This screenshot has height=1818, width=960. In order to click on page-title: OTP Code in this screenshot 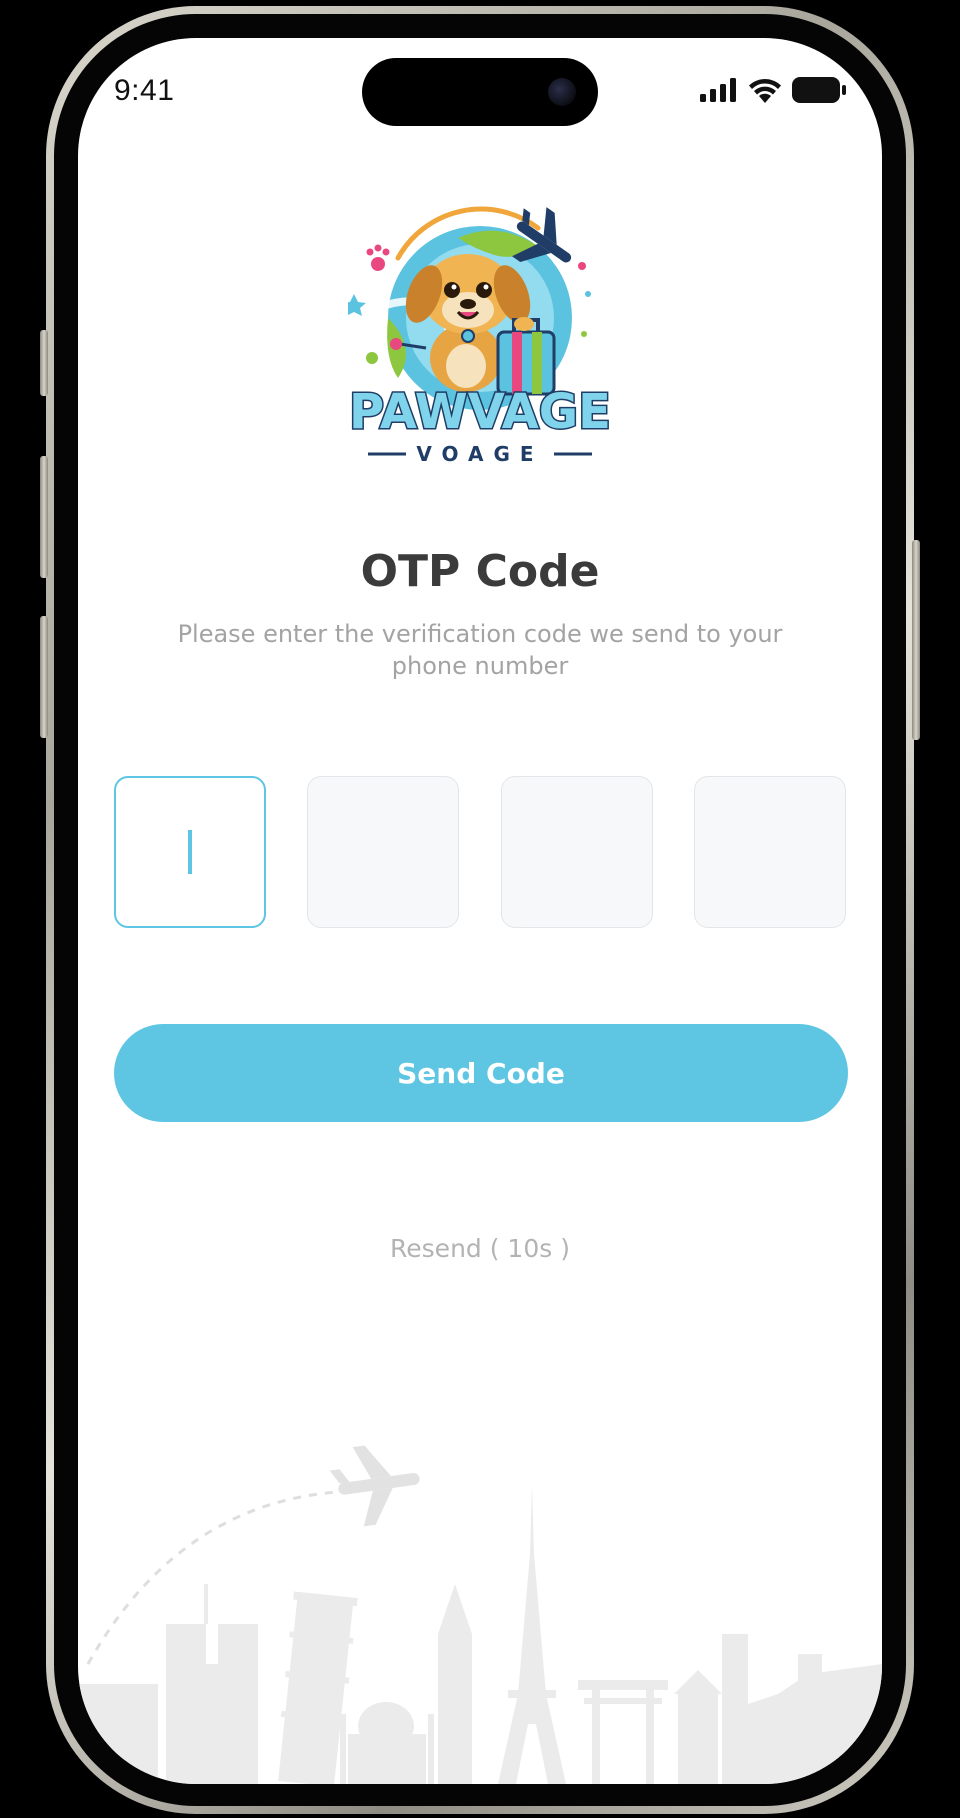, I will do `click(480, 571)`.